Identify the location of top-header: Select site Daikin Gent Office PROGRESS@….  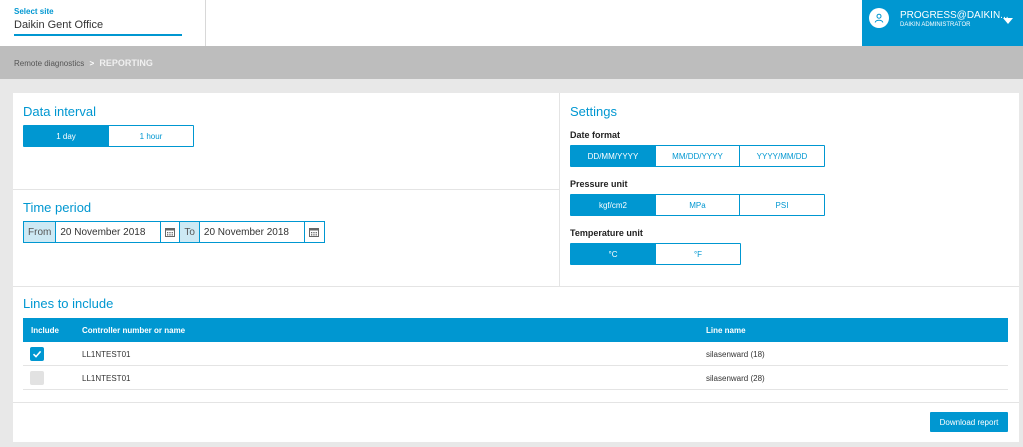
(511, 23).